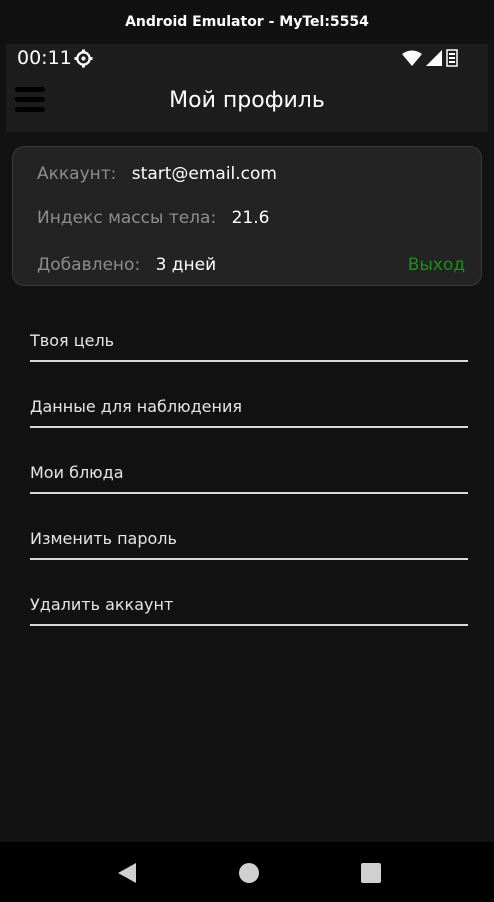 Image resolution: width=494 pixels, height=902 pixels. Describe the element at coordinates (249, 408) in the screenshot. I see `menu-item-tracking-data: Данные для наблюдения` at that location.